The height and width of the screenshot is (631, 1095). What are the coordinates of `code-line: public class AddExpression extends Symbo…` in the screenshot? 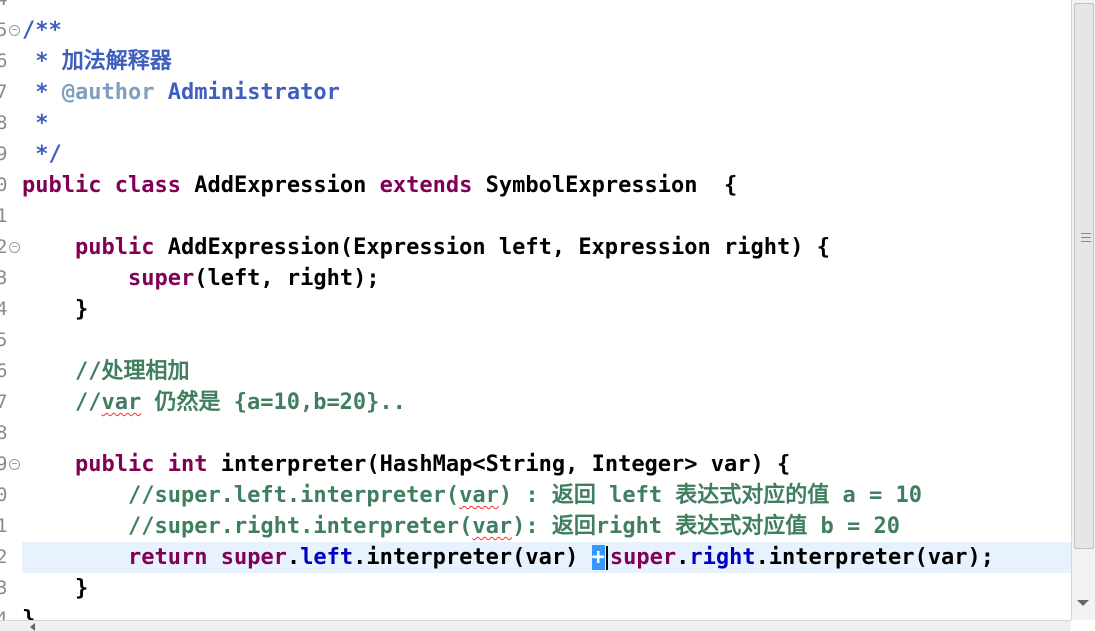 It's located at (546, 185).